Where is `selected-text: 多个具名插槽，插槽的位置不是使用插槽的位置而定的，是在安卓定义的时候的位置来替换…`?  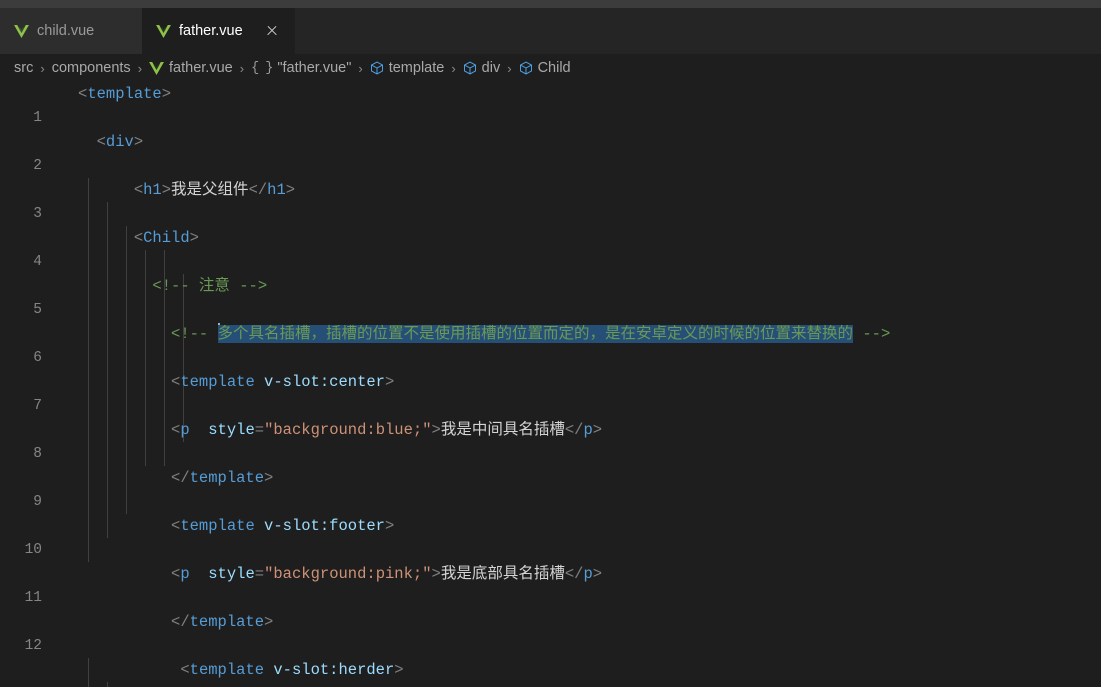 selected-text: 多个具名插槽，插槽的位置不是使用插槽的位置而定的，是在安卓定义的时候的位置来替换… is located at coordinates (535, 334).